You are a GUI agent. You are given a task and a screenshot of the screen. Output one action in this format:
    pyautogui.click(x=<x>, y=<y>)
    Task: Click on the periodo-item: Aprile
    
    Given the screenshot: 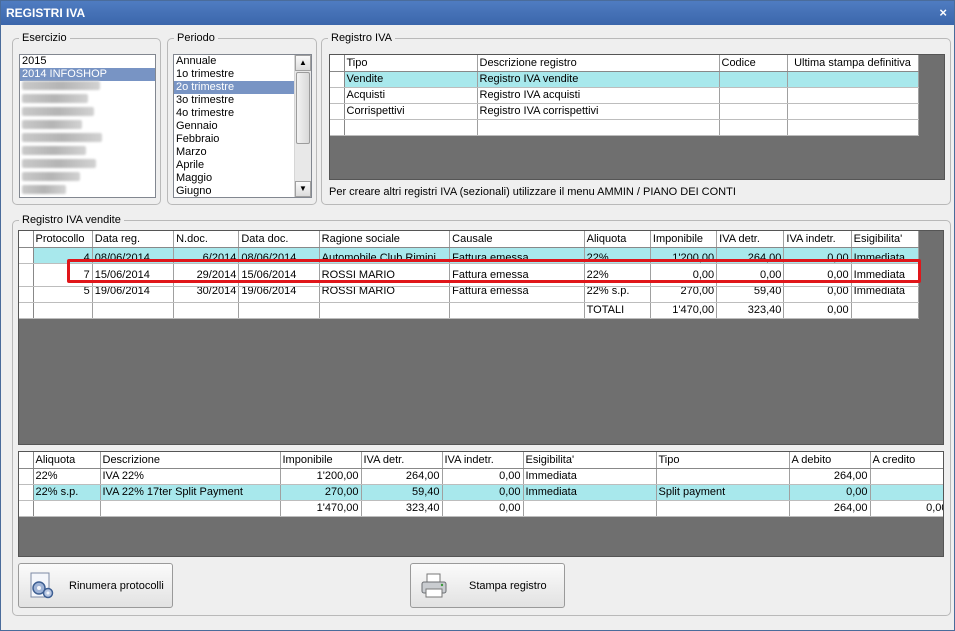 What is the action you would take?
    pyautogui.click(x=242, y=165)
    